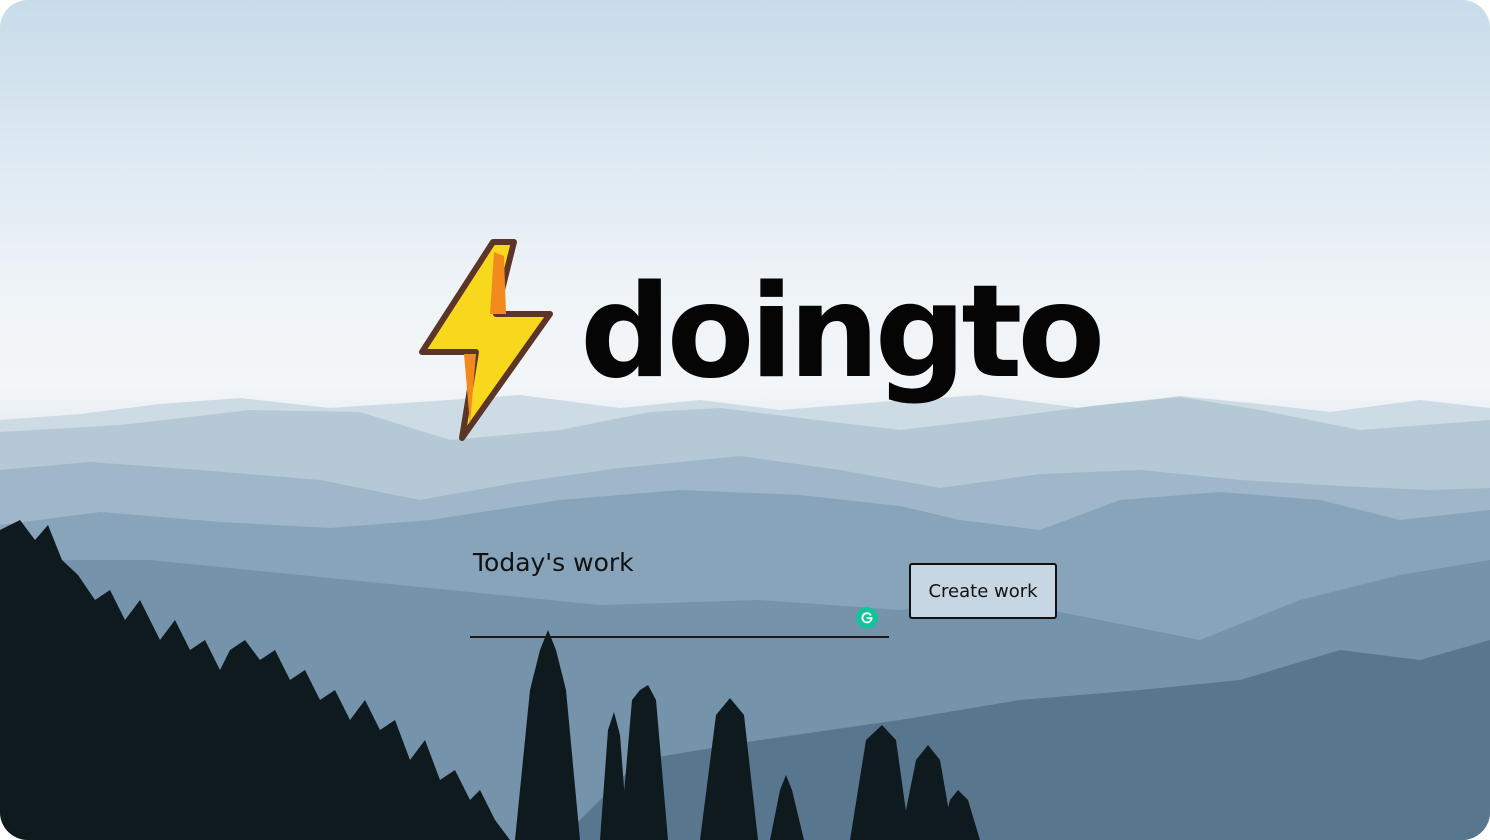  I want to click on todays-work-label: Today's work, so click(553, 562).